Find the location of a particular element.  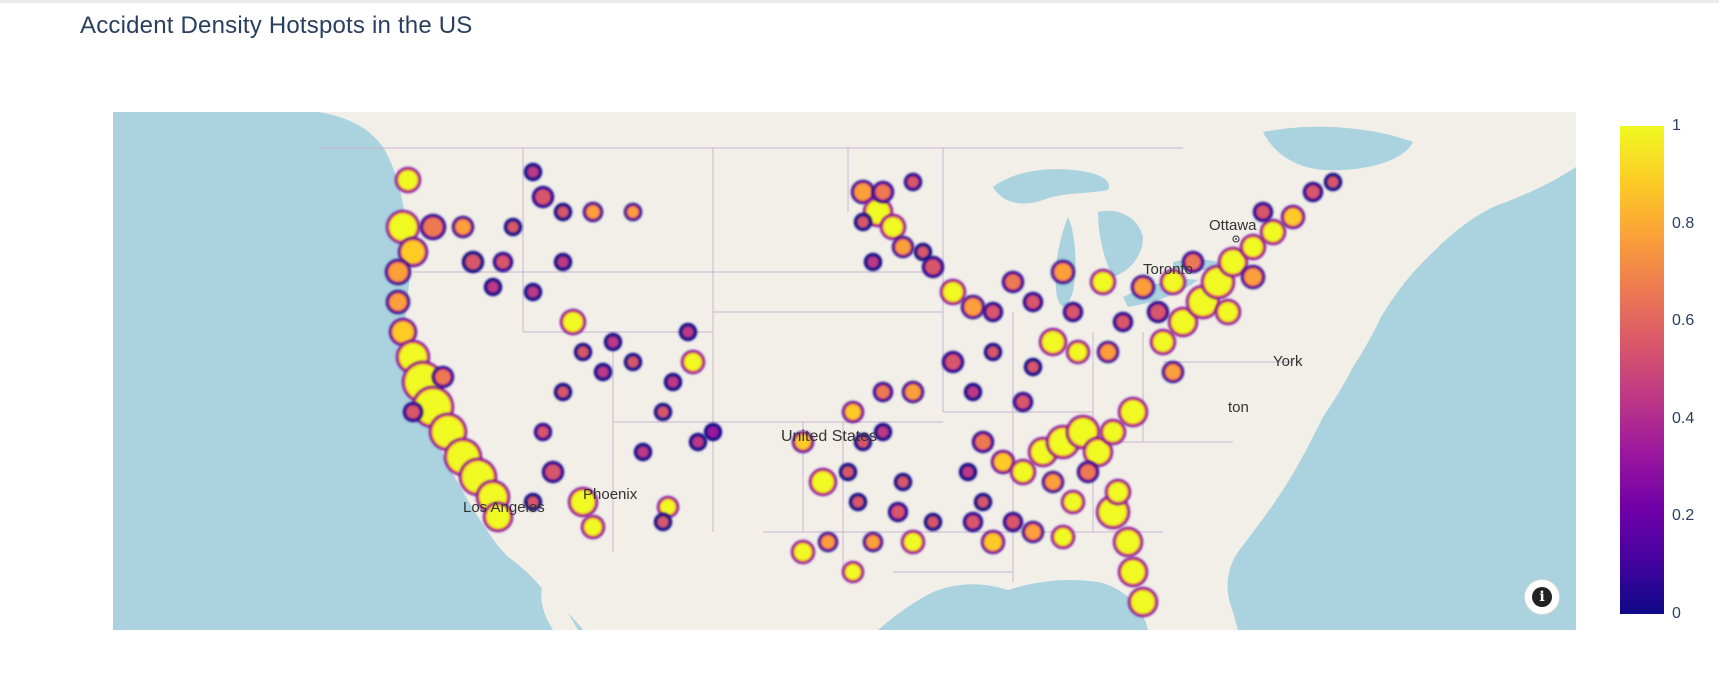

colorbar is located at coordinates (1642, 370).